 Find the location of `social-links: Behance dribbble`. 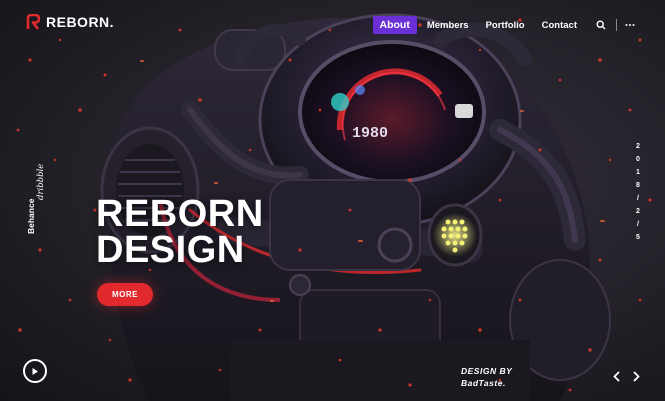

social-links: Behance dribbble is located at coordinates (34, 198).